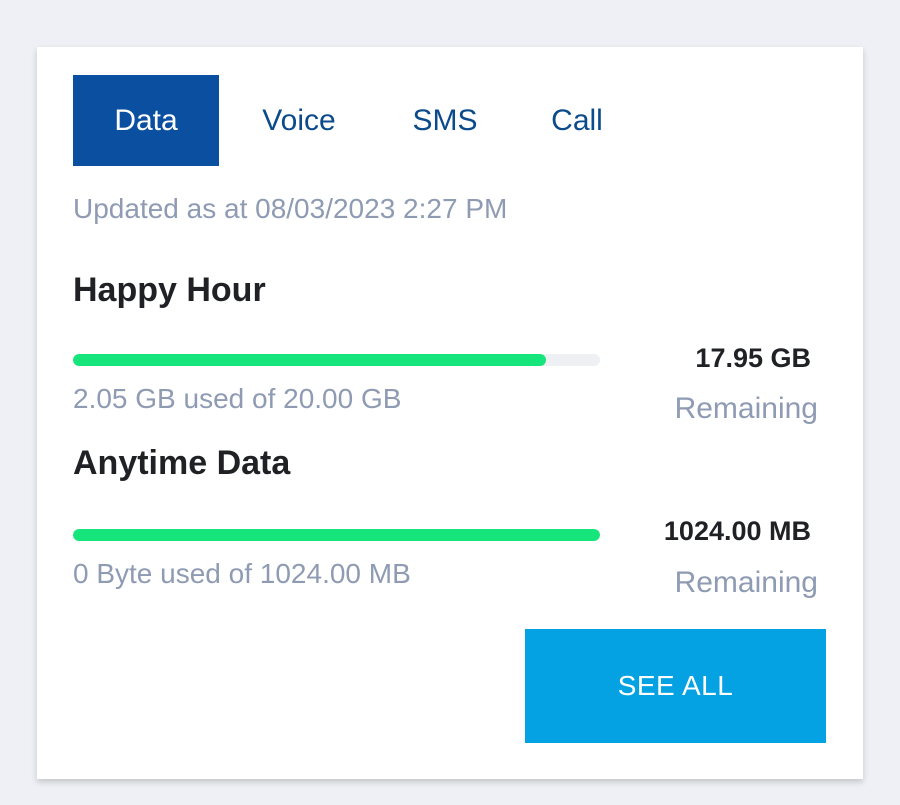 This screenshot has height=805, width=900. I want to click on happy-hour-remaining-value: 17.95 GB, so click(753, 358).